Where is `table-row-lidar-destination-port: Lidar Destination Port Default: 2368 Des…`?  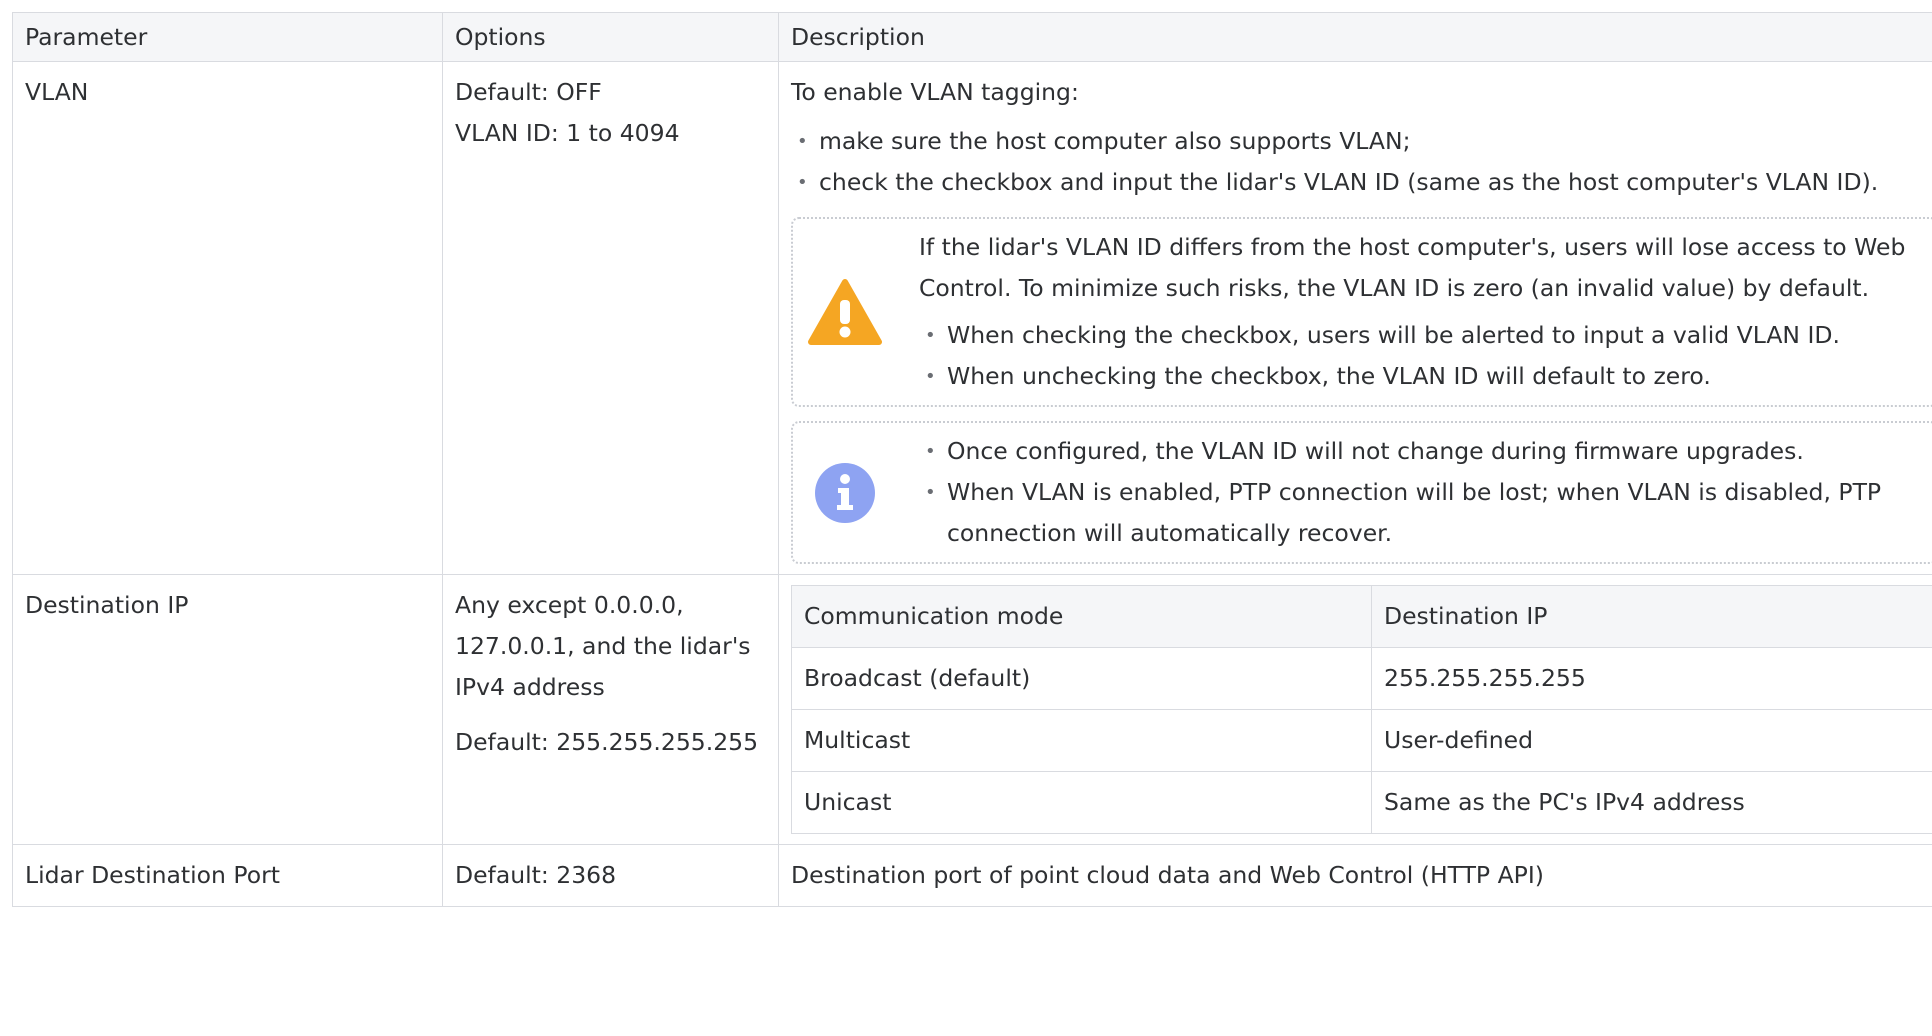
table-row-lidar-destination-port: Lidar Destination Port Default: 2368 Des… is located at coordinates (972, 875).